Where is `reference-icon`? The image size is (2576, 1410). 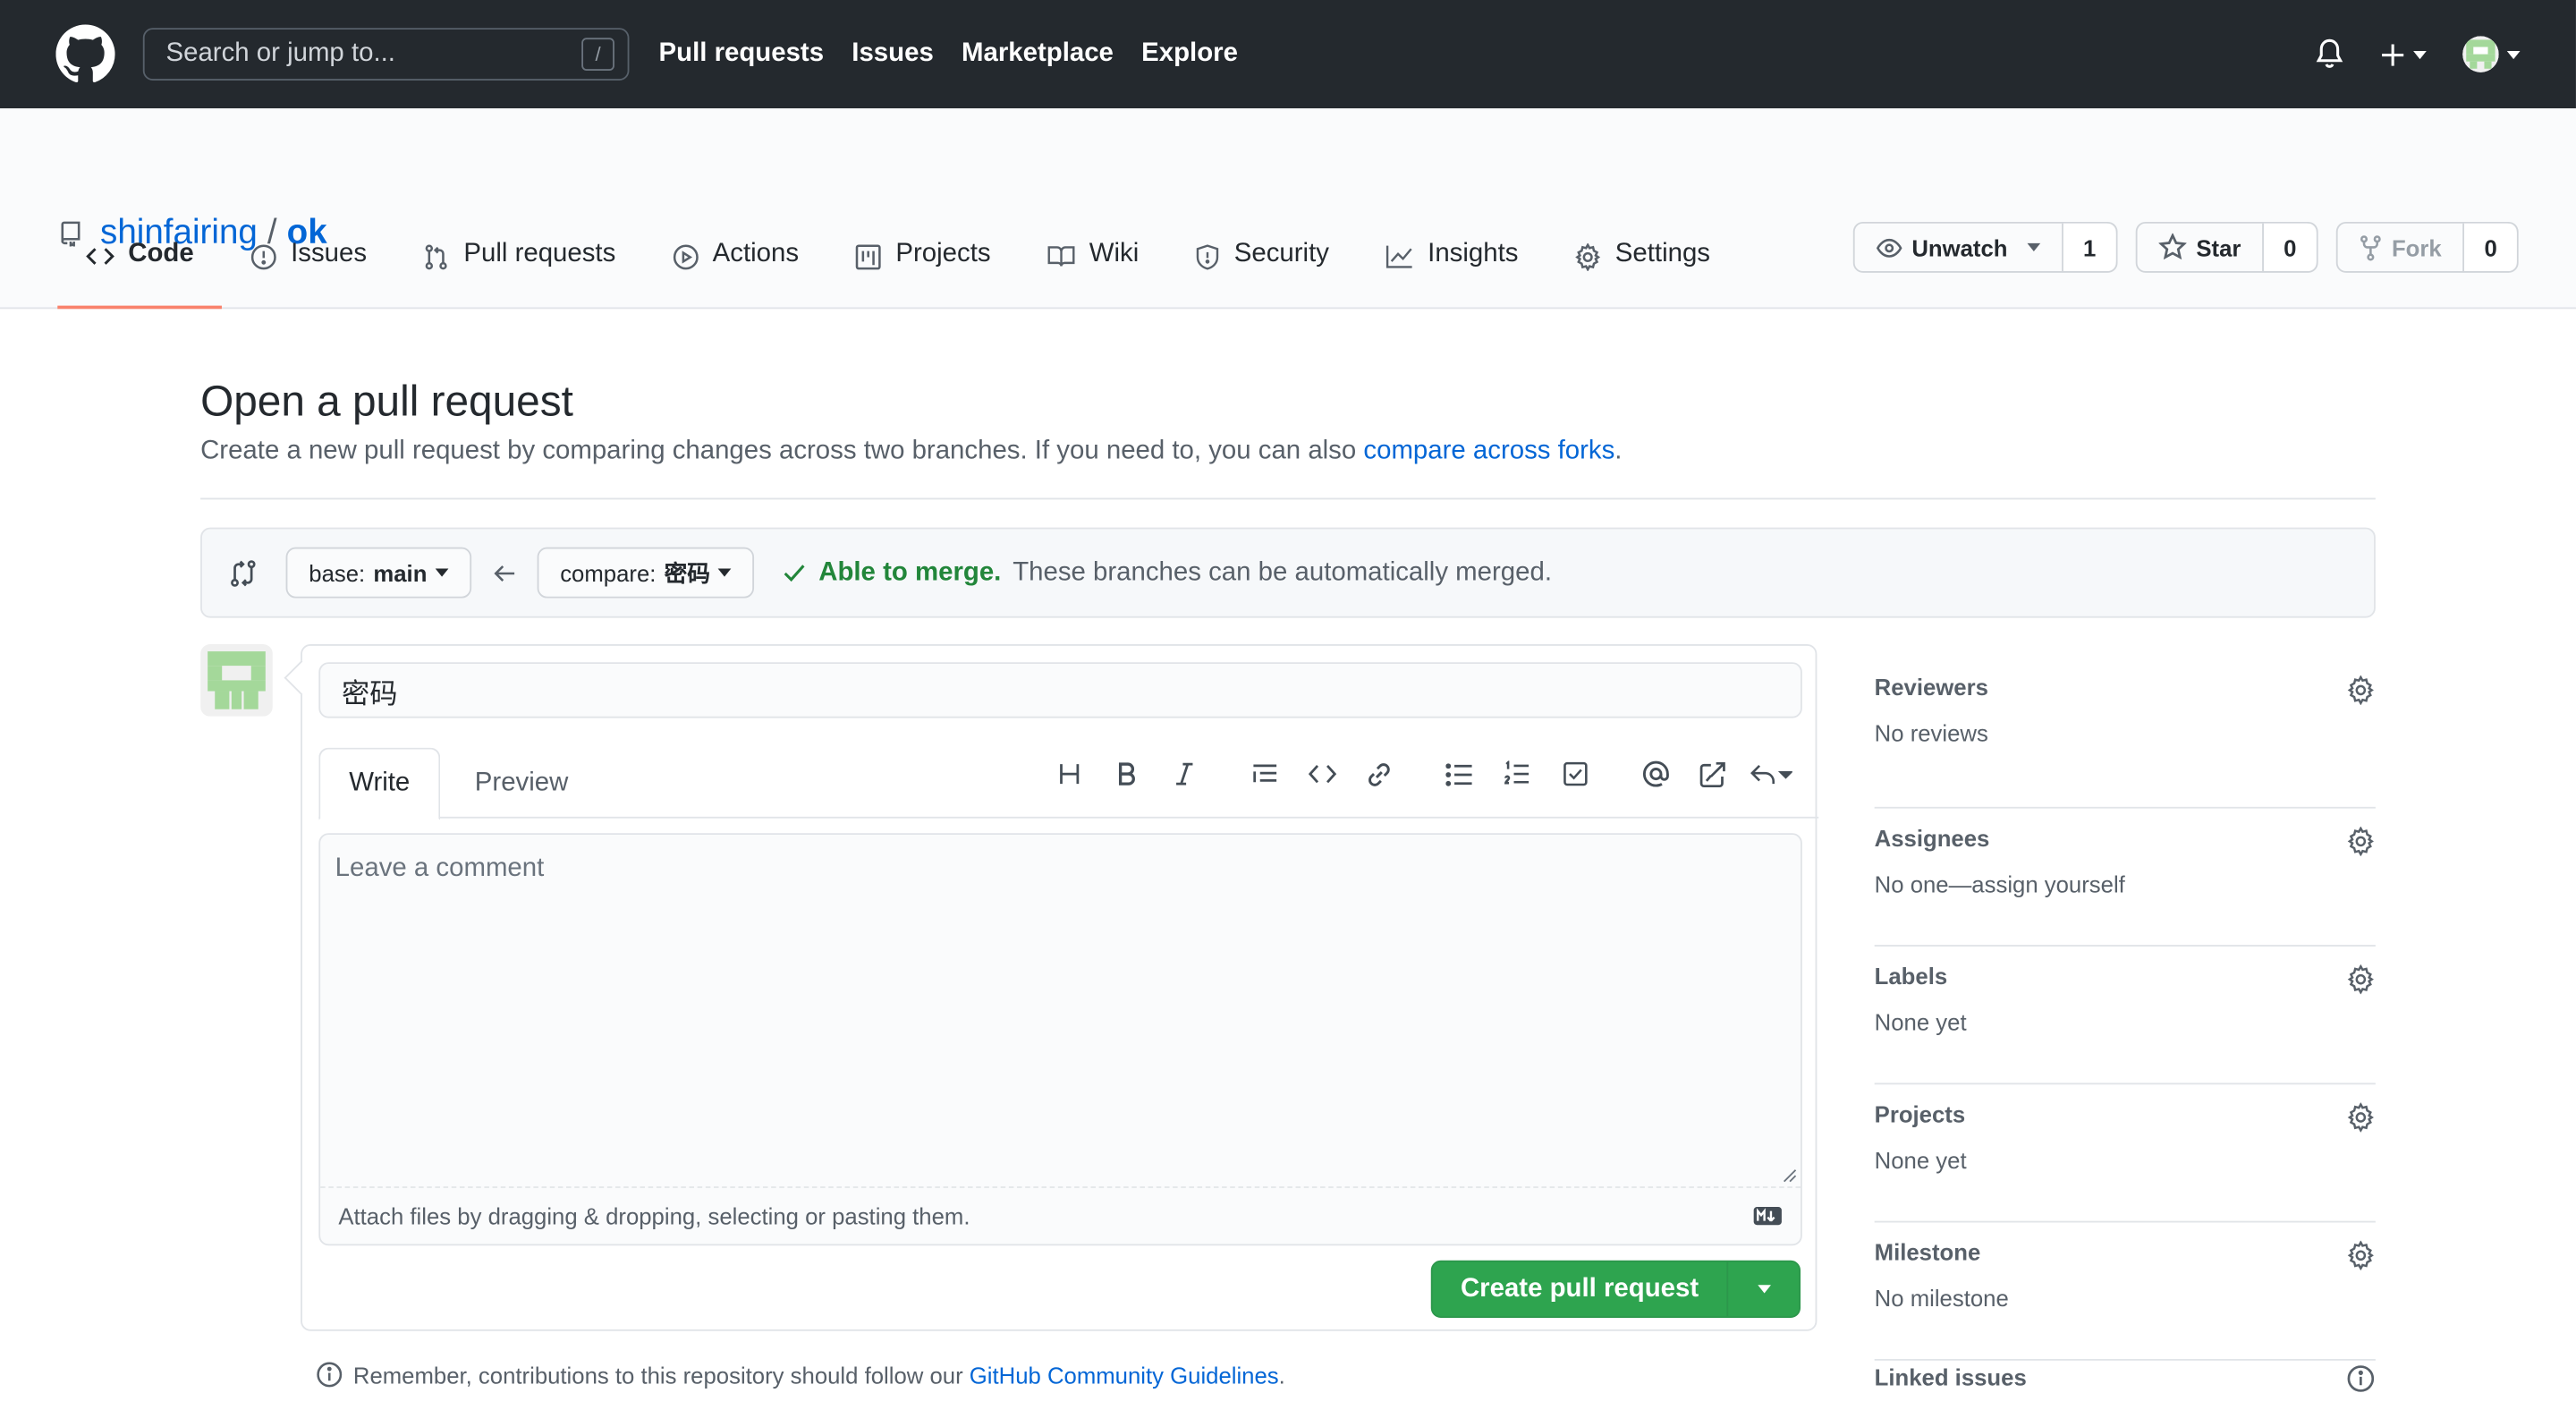 reference-icon is located at coordinates (1712, 773).